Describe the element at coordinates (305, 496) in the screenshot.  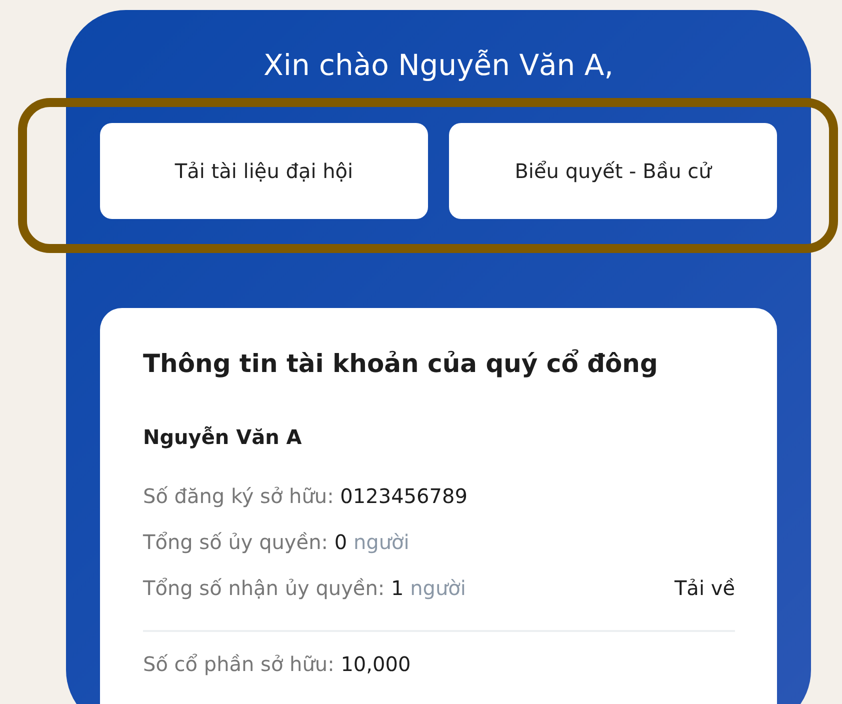
I see `info-text: Số đăng ký sở hữu: 0123456789` at that location.